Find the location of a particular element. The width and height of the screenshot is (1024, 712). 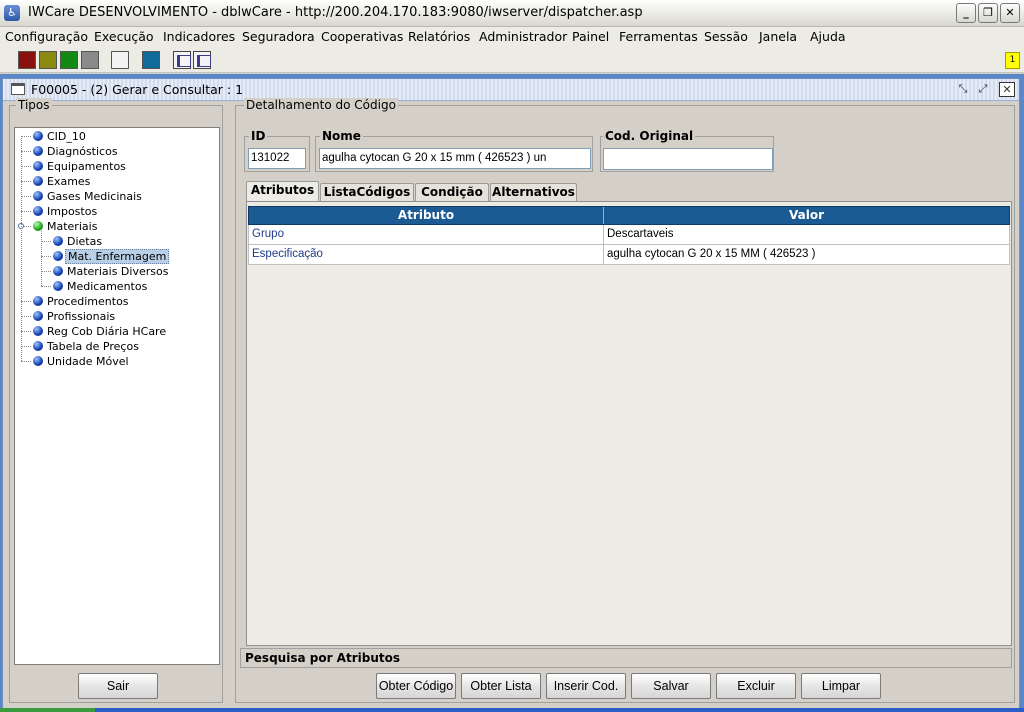

tree-node: Tabela de Preços is located at coordinates (87, 346).